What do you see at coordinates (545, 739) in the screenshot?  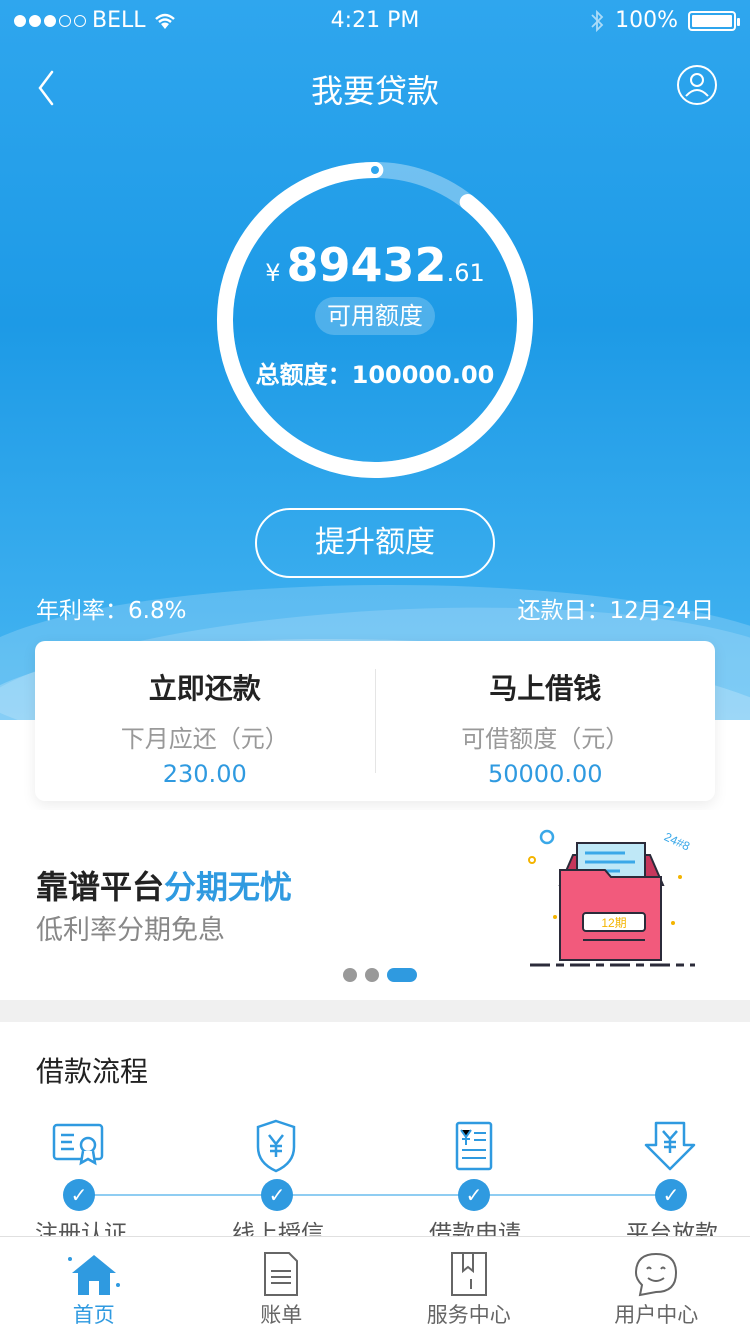 I see `borrow-now-sub: 可借额度（元）` at bounding box center [545, 739].